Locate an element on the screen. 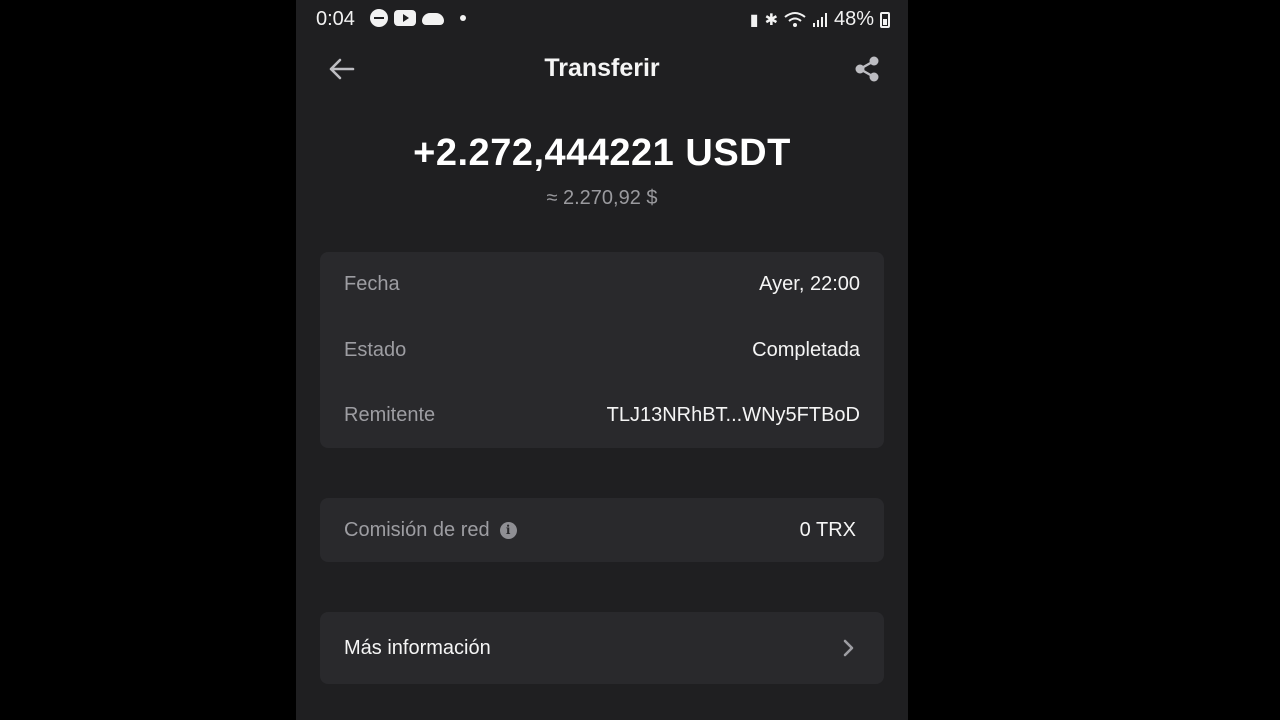  fee-row: Comisión de red i 0 TRX is located at coordinates (600, 530).